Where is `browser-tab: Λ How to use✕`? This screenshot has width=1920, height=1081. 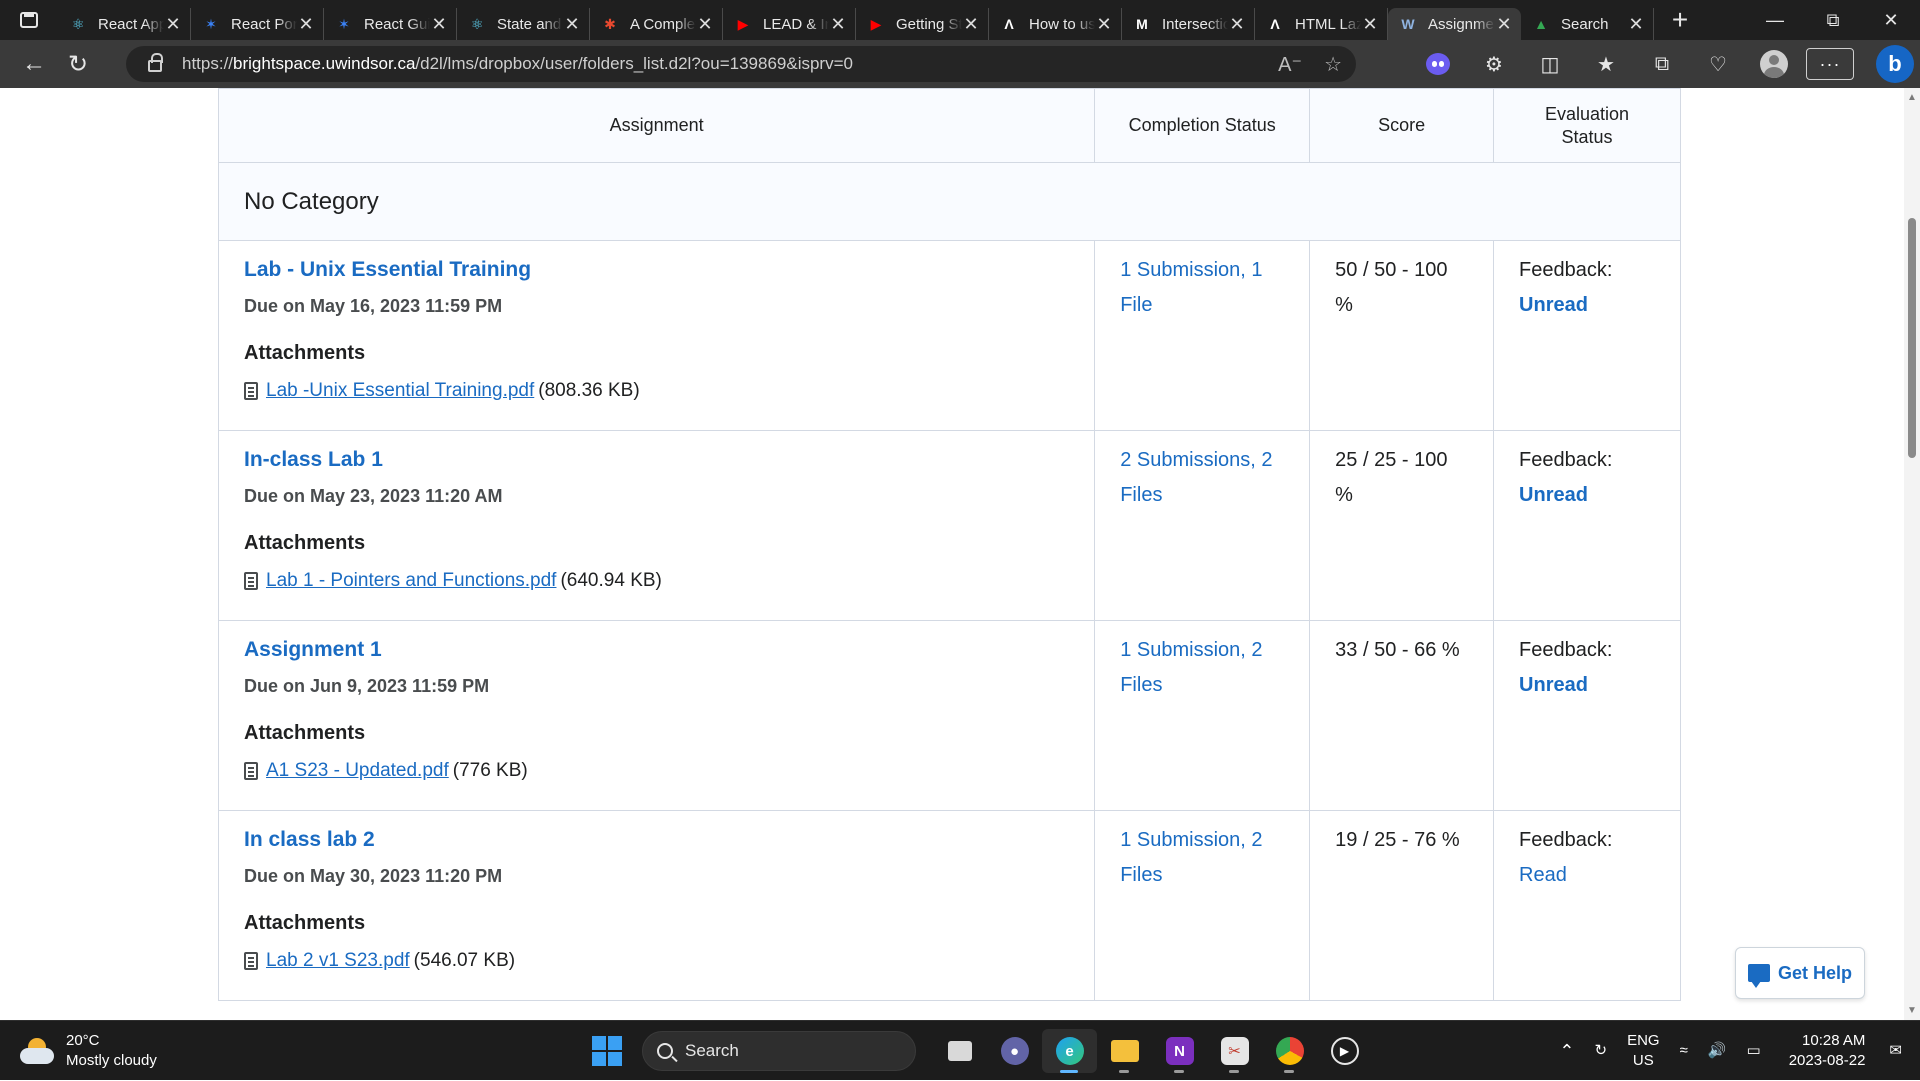
browser-tab: Λ How to use✕ is located at coordinates (1055, 24).